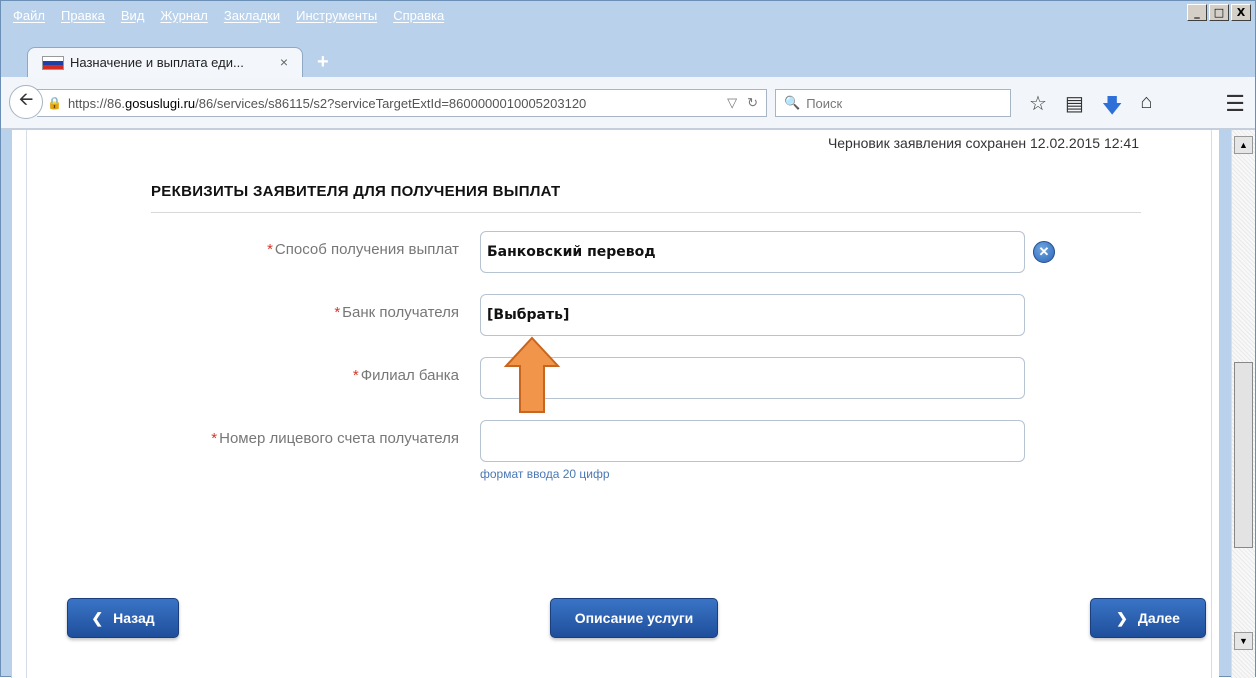 This screenshot has width=1256, height=678. What do you see at coordinates (160, 103) in the screenshot?
I see `url-host: gosuslugi.ru` at bounding box center [160, 103].